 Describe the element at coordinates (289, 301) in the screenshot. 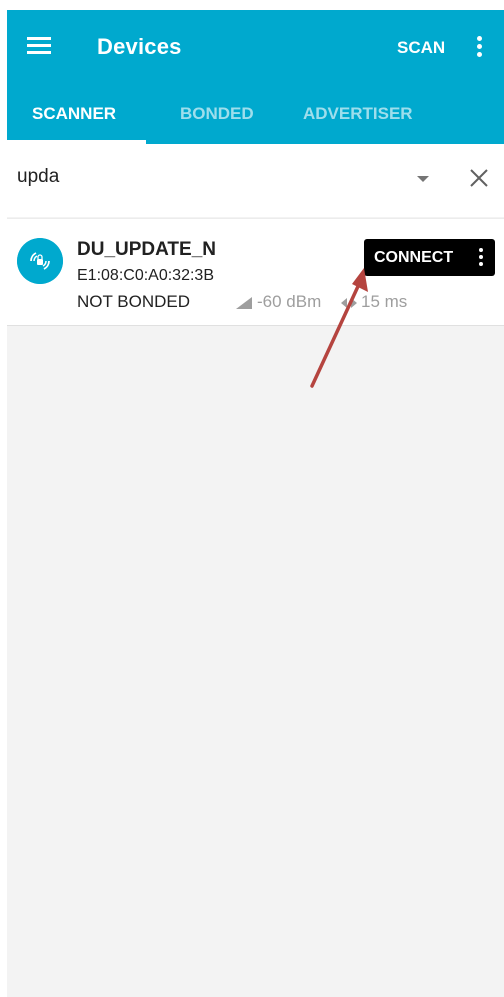

I see `rssi-value: -60 dBm` at that location.